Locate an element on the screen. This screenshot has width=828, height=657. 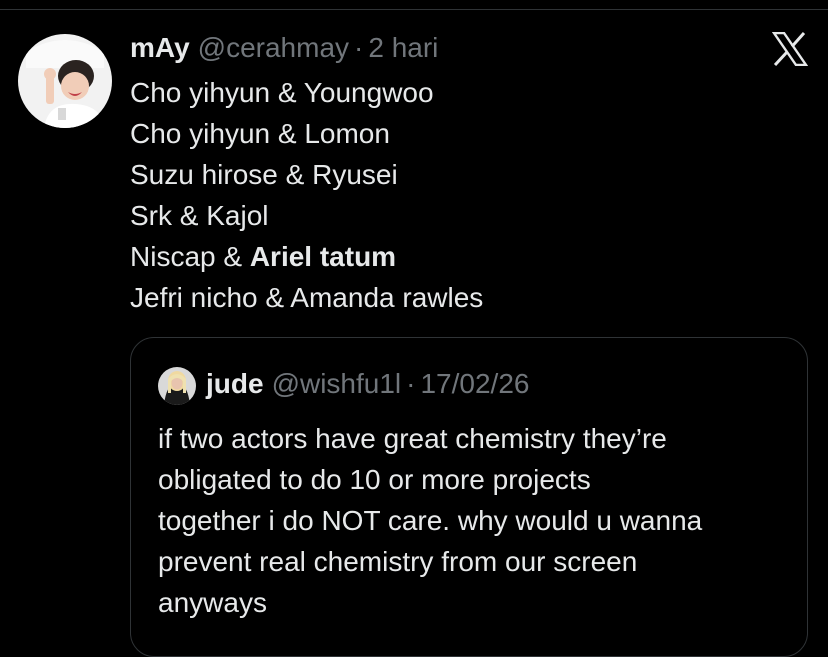
author-display-name: mAy is located at coordinates (160, 48).